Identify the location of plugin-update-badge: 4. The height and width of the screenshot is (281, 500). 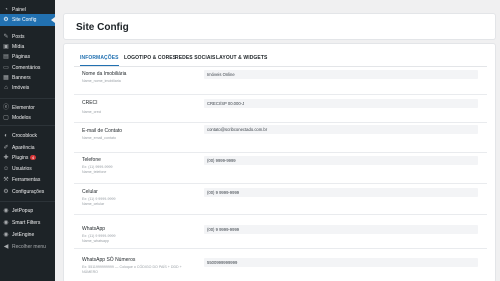
(33, 157).